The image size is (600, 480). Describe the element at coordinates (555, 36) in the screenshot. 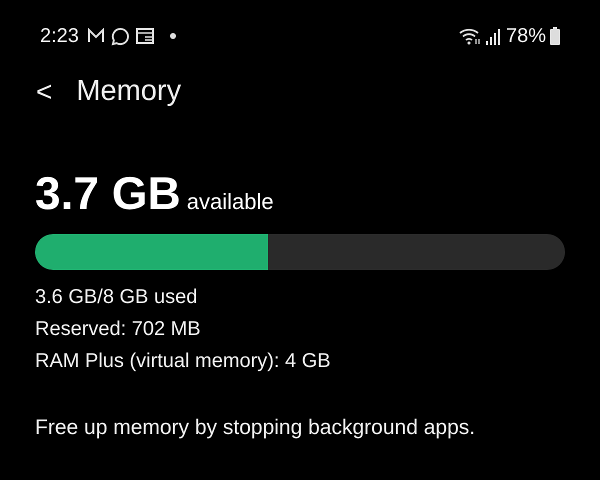

I see `battery-icon` at that location.